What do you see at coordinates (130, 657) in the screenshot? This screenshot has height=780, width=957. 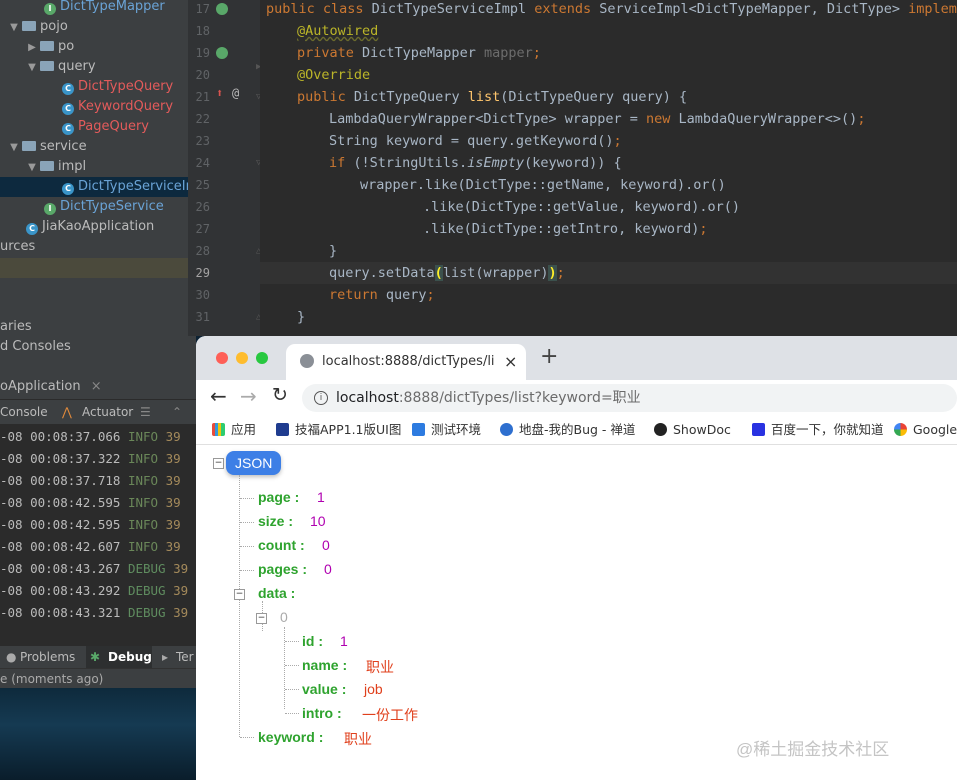 I see `tab-debug: Debug` at bounding box center [130, 657].